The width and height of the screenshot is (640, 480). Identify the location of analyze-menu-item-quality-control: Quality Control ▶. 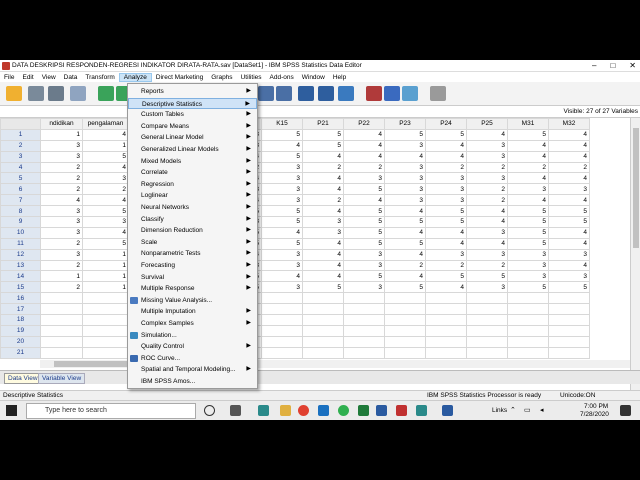
(192, 346).